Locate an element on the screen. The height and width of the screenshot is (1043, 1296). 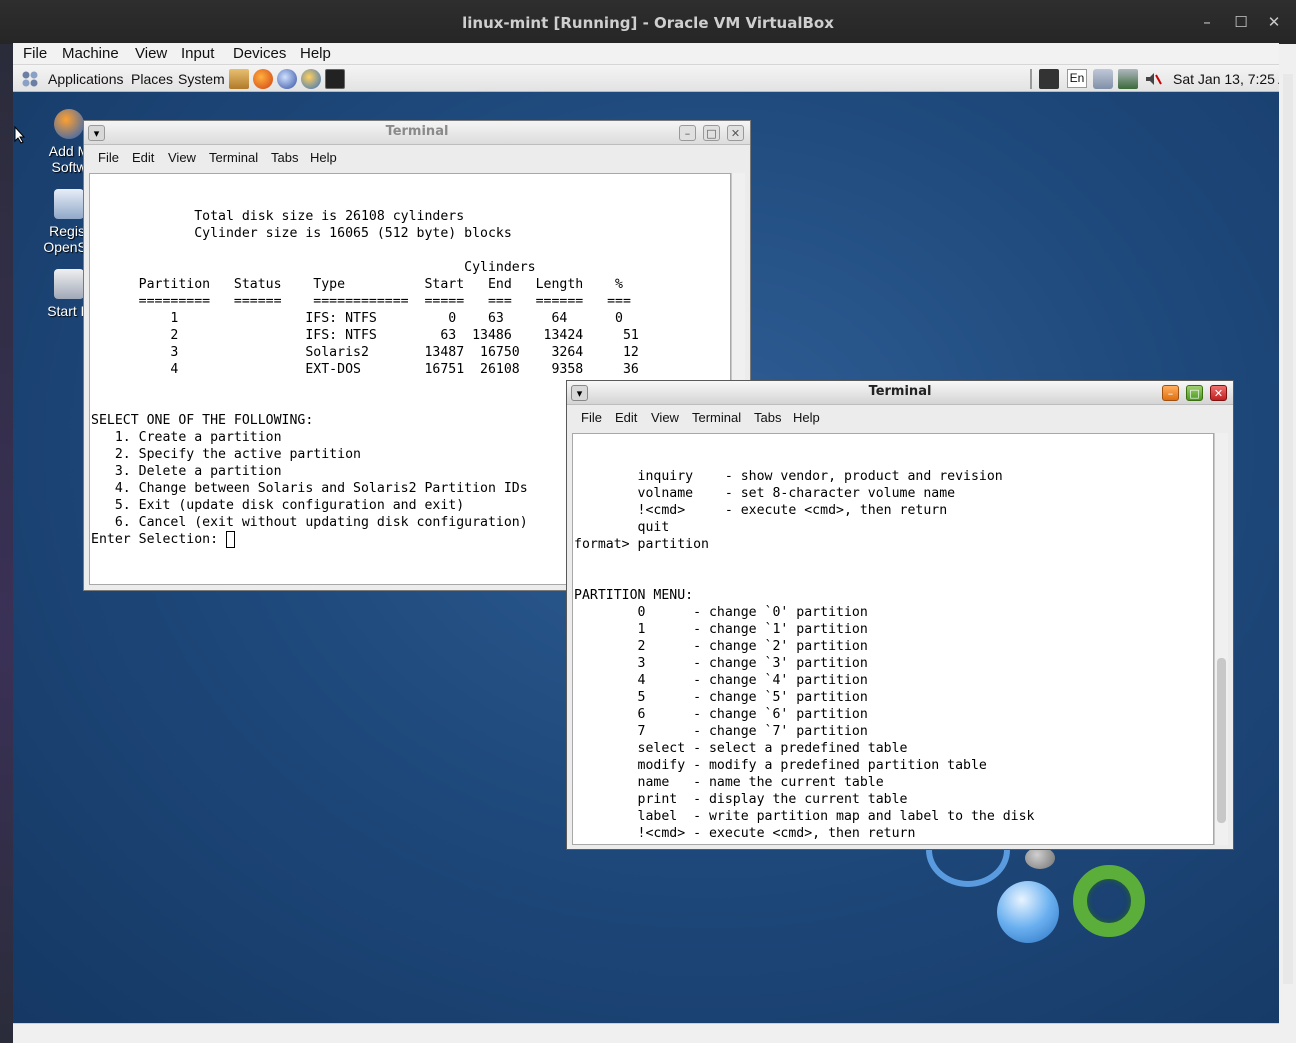
host-scrollbar-track is located at coordinates (1288, 529).